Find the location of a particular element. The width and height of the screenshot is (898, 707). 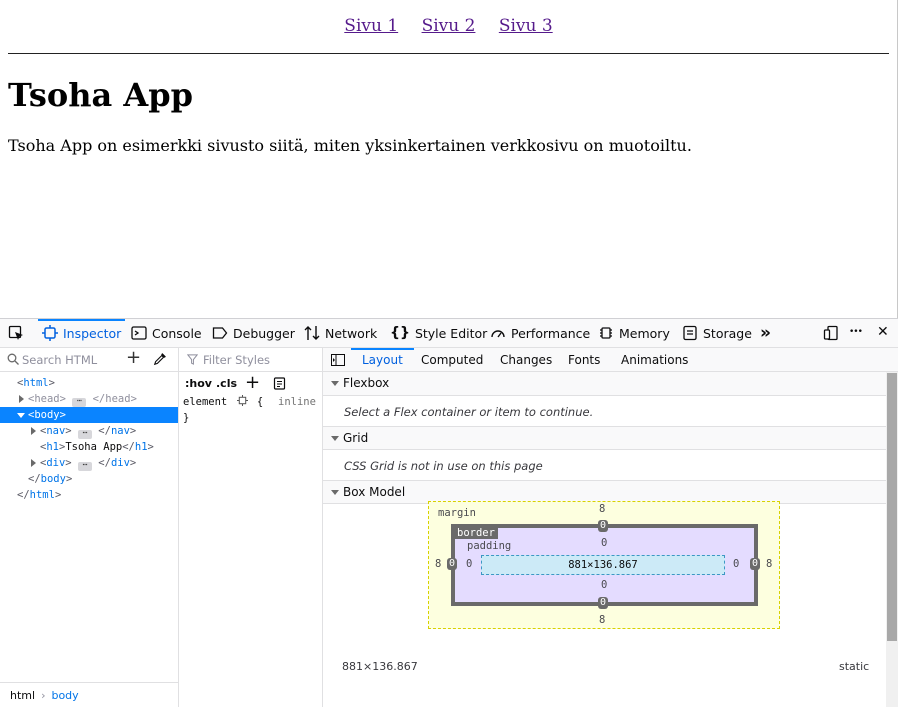

node-highlighter-icon is located at coordinates (242, 400).